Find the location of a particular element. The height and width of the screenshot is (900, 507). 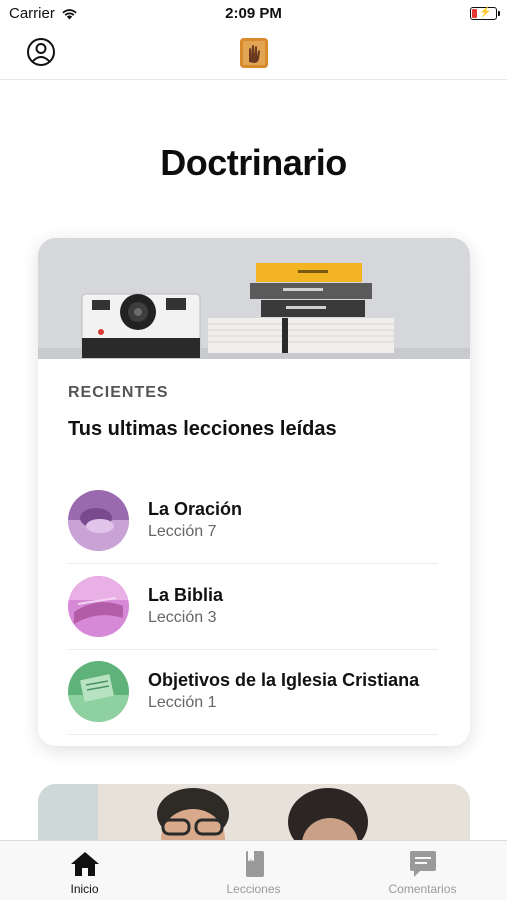

home-icon is located at coordinates (84, 864).